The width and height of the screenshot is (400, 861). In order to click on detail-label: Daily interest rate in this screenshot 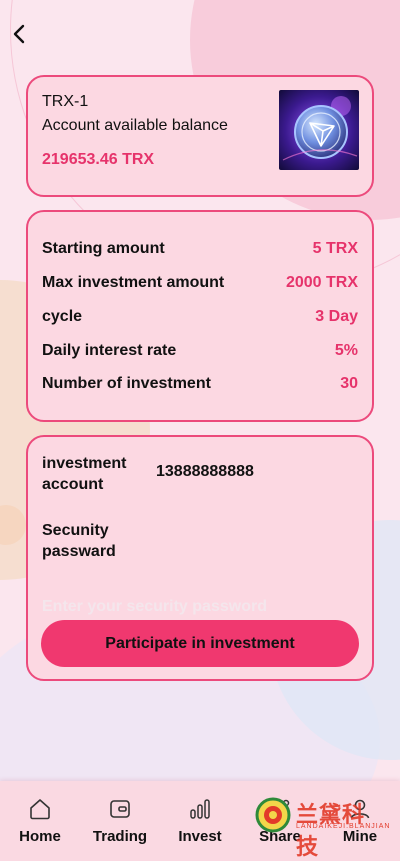, I will do `click(109, 350)`.